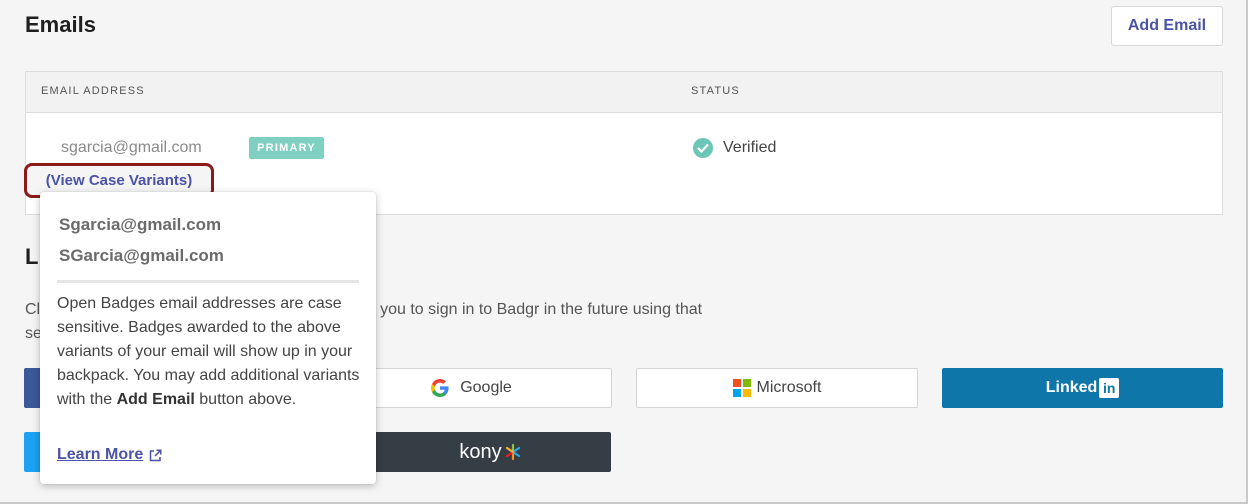  What do you see at coordinates (715, 91) in the screenshot?
I see `column-status: STATUS` at bounding box center [715, 91].